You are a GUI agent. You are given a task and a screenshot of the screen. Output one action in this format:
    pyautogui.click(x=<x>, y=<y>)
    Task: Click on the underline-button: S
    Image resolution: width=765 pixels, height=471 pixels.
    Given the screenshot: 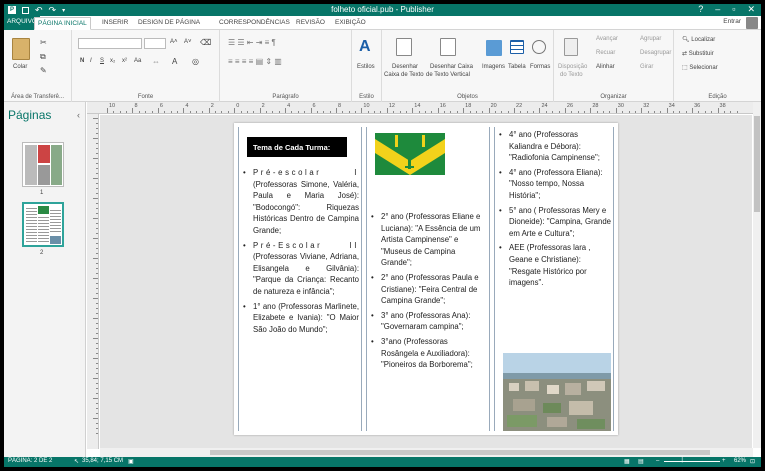 What is the action you would take?
    pyautogui.click(x=102, y=61)
    